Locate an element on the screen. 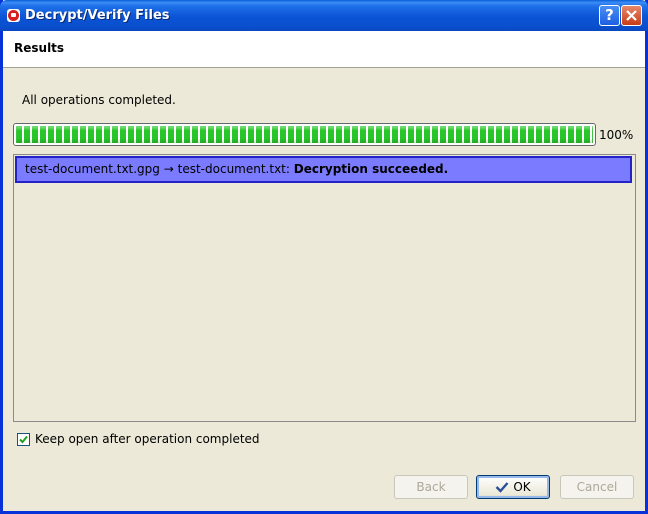 The height and width of the screenshot is (514, 648). target-file: test-document.txt: is located at coordinates (233, 169).